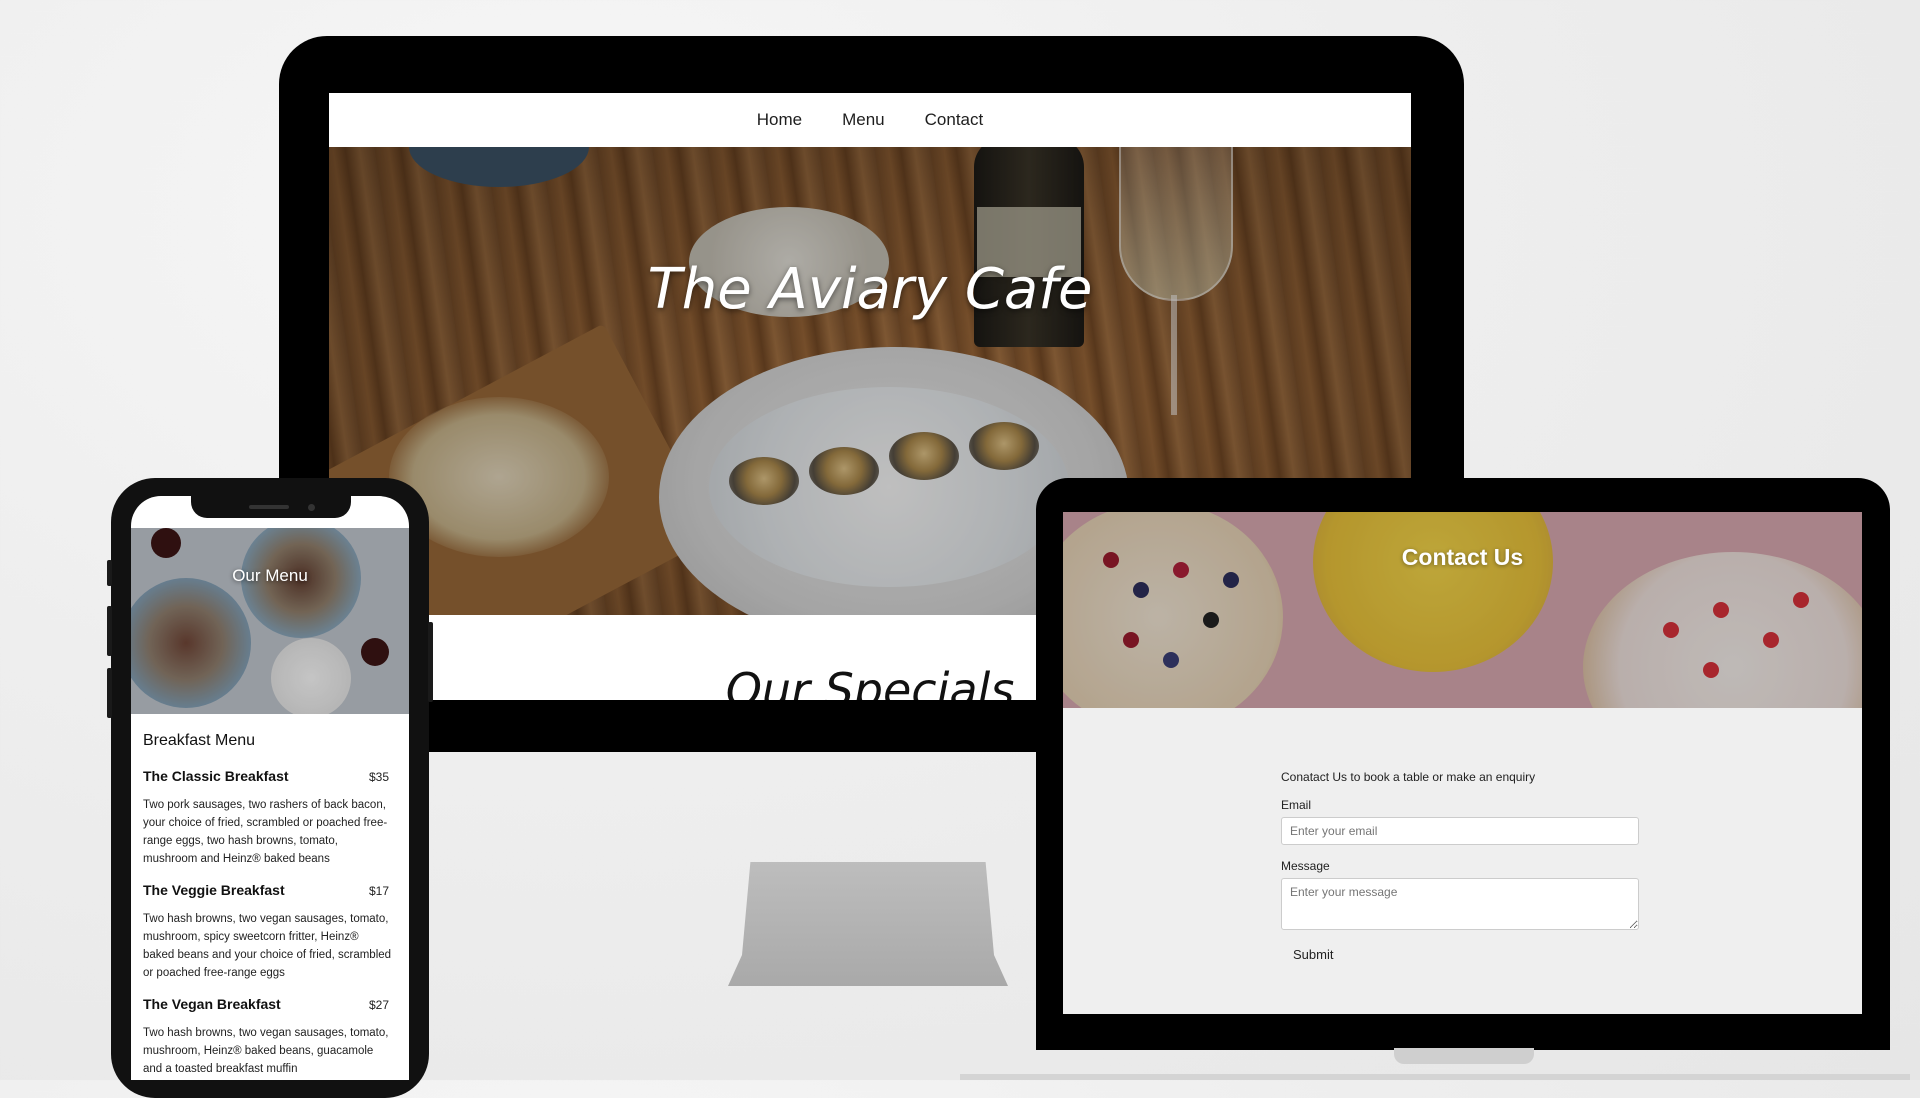 The height and width of the screenshot is (1098, 1920). I want to click on camera-icon, so click(311, 507).